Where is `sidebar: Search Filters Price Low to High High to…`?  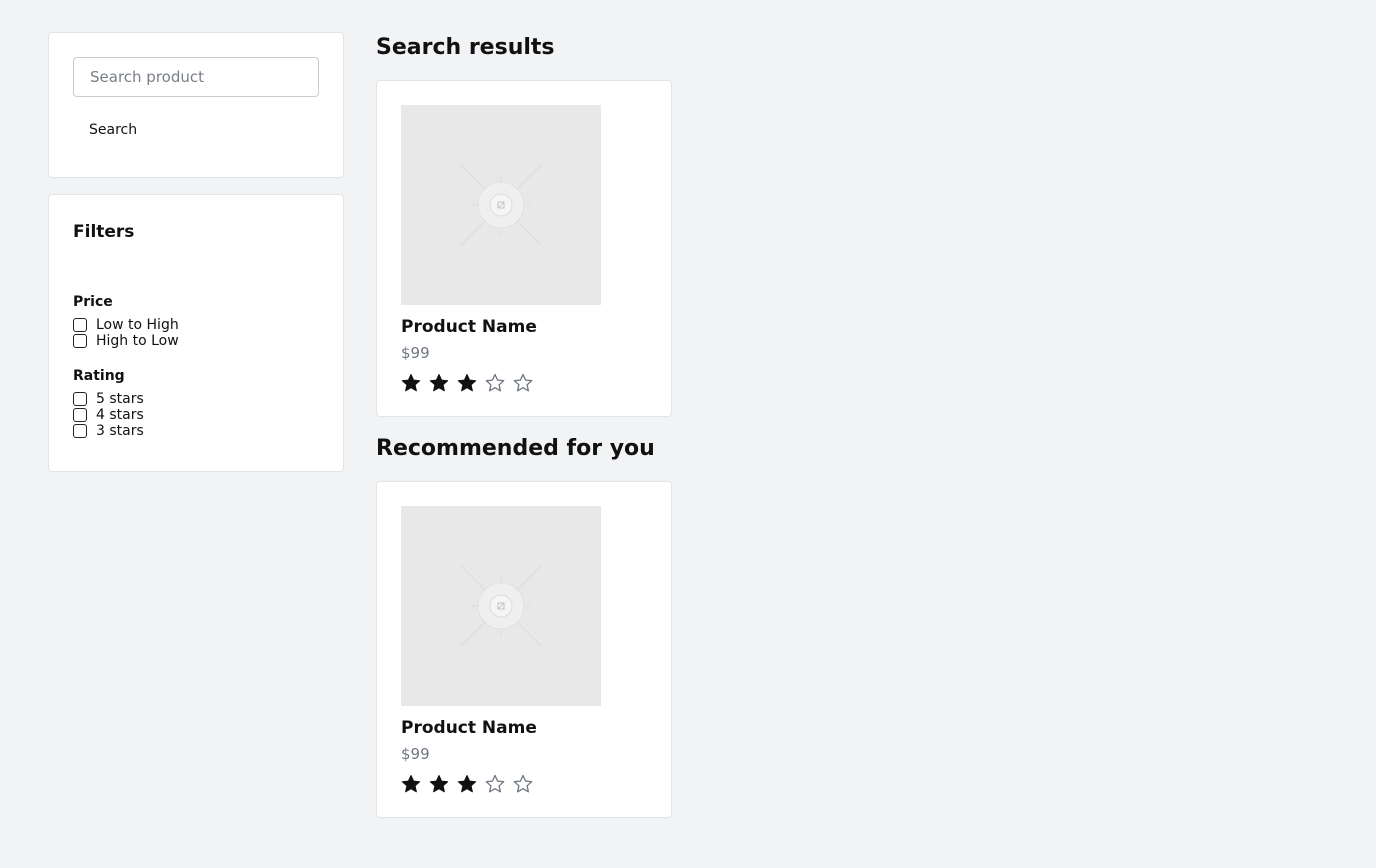 sidebar: Search Filters Price Low to High High to… is located at coordinates (196, 252).